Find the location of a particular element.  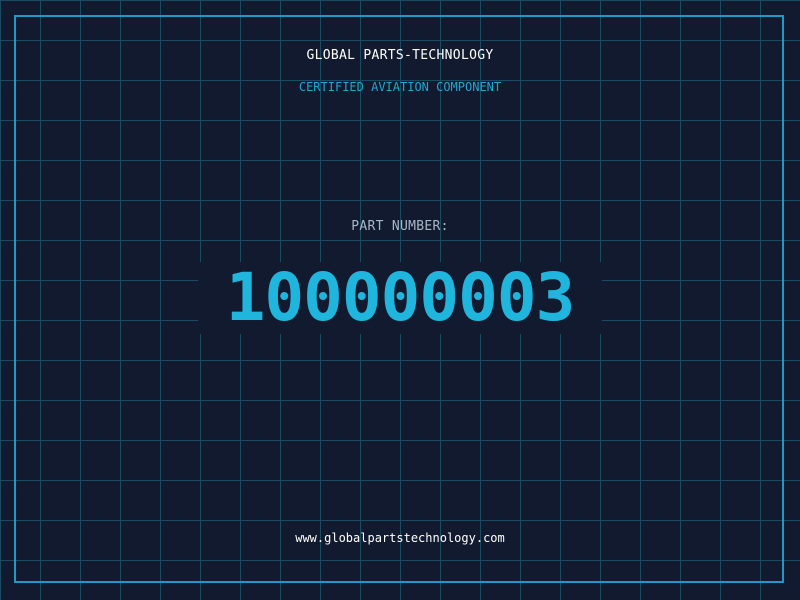

website-url: www.globalpartstechnology.com is located at coordinates (400, 538).